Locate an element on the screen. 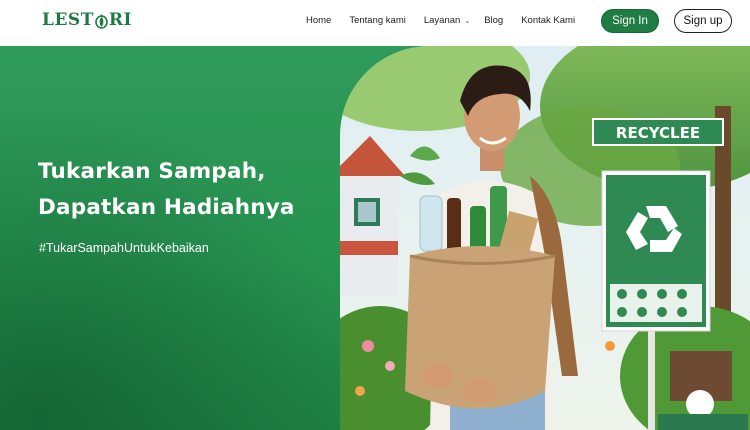 This screenshot has height=430, width=750. leaf-logo-icon is located at coordinates (101, 21).